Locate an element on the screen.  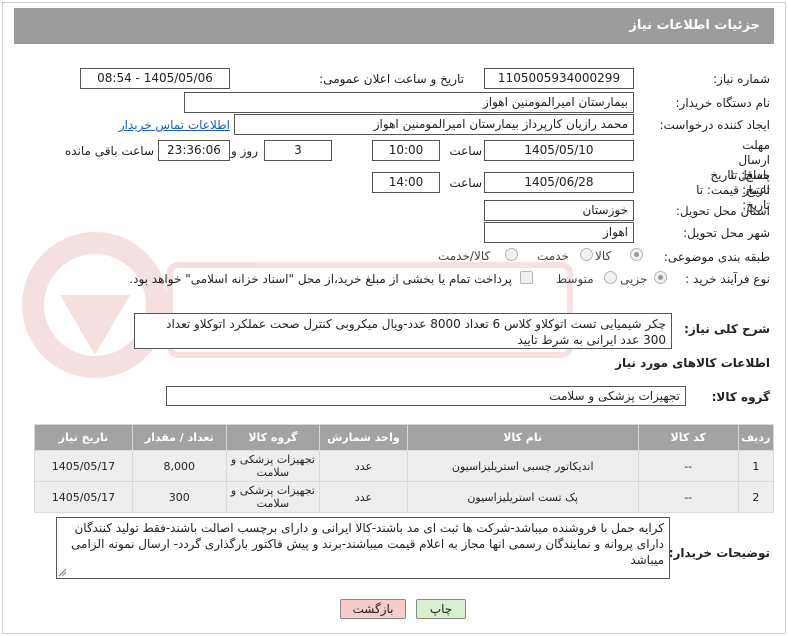
header-goods-group: گروه کالا is located at coordinates (273, 437).